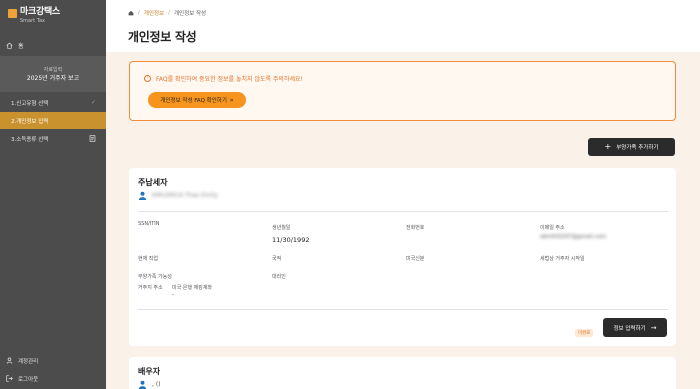 The width and height of the screenshot is (700, 389). I want to click on sidebar-item-income-type: 3.소득종류 선택, so click(53, 138).